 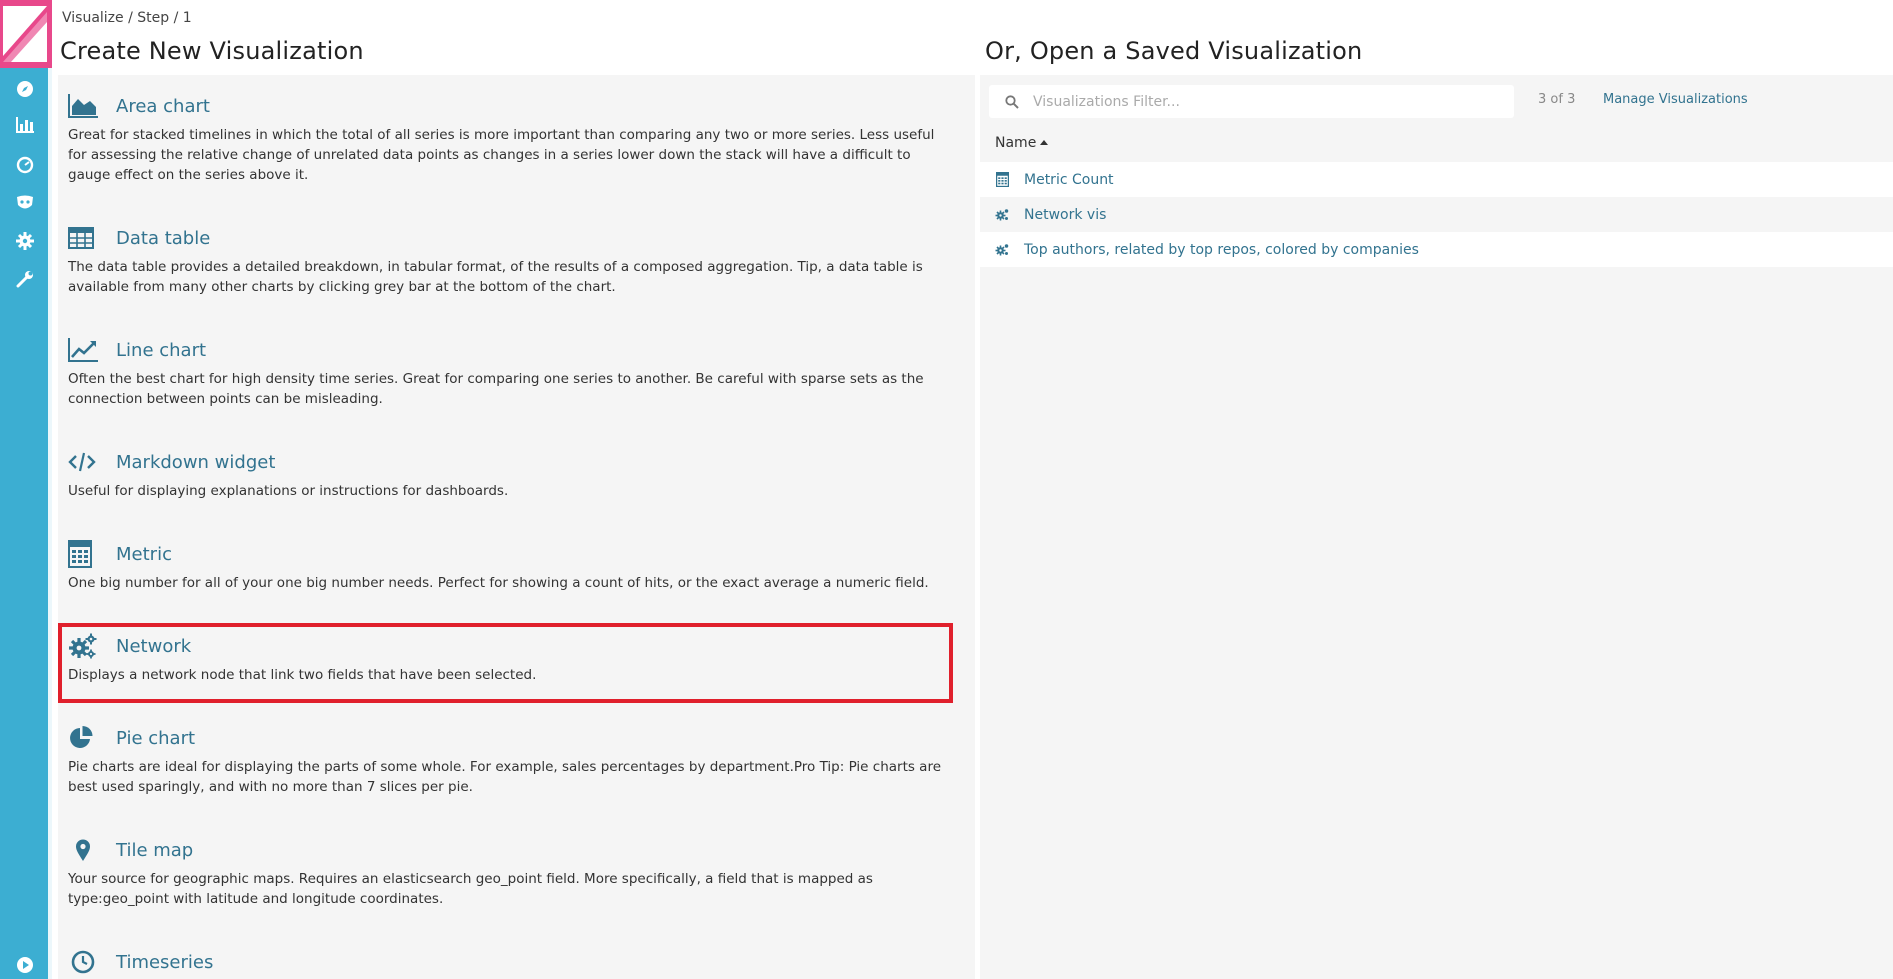 What do you see at coordinates (1044, 142) in the screenshot?
I see `sort-ascending-icon` at bounding box center [1044, 142].